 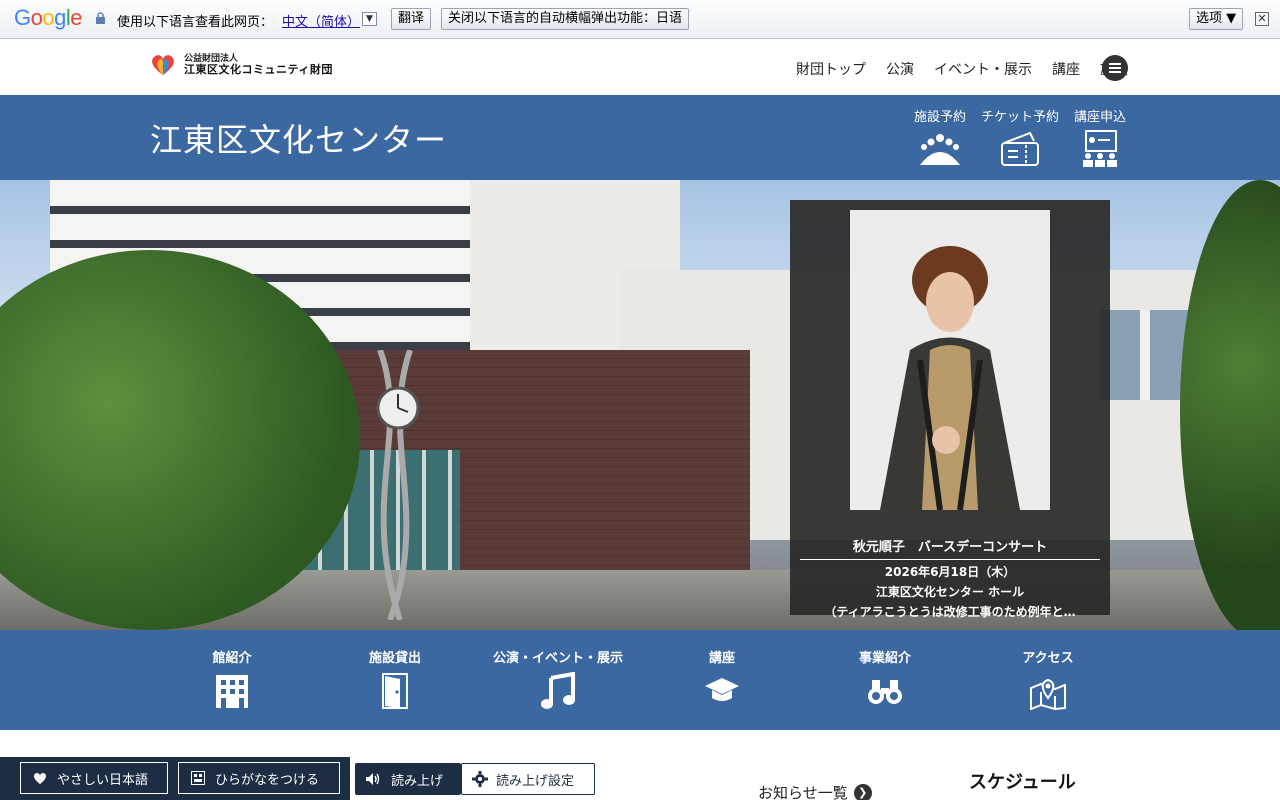 I want to click on read-aloud-label: 読み上げ, so click(x=417, y=781).